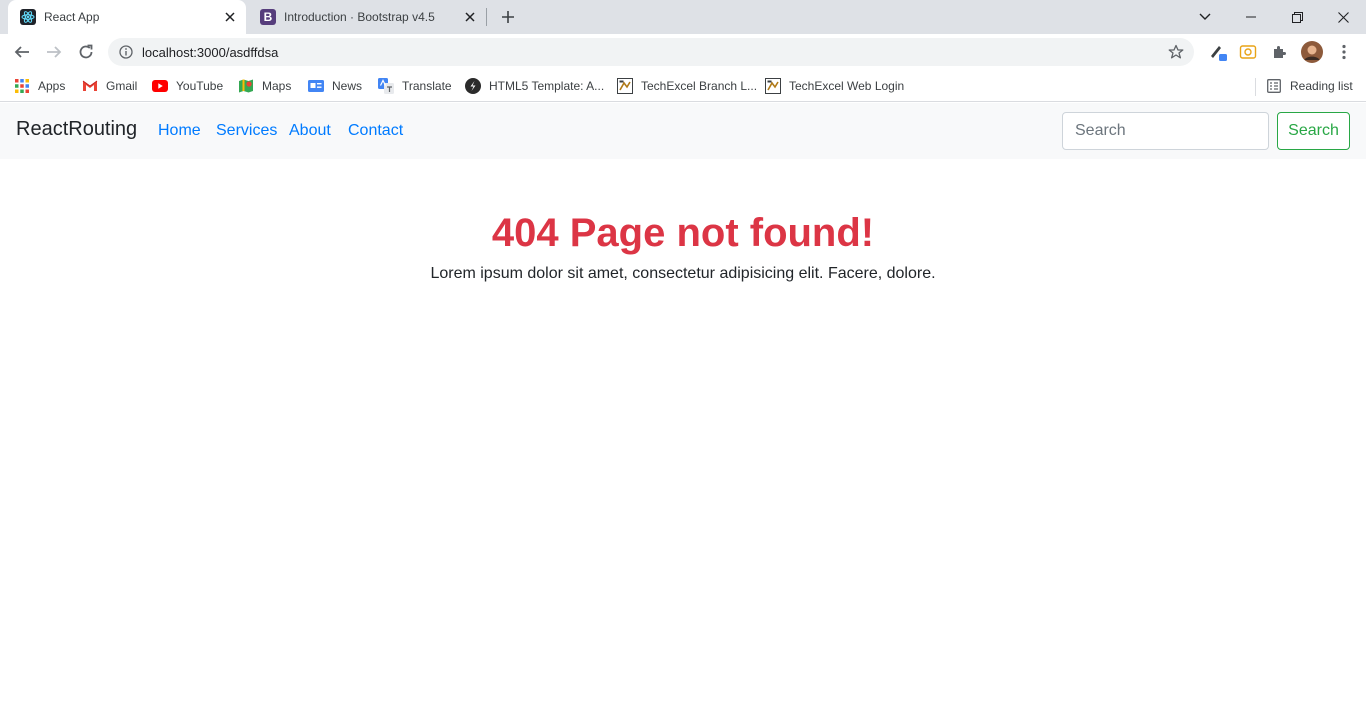  What do you see at coordinates (347, 86) in the screenshot?
I see `bookmark-label: News` at bounding box center [347, 86].